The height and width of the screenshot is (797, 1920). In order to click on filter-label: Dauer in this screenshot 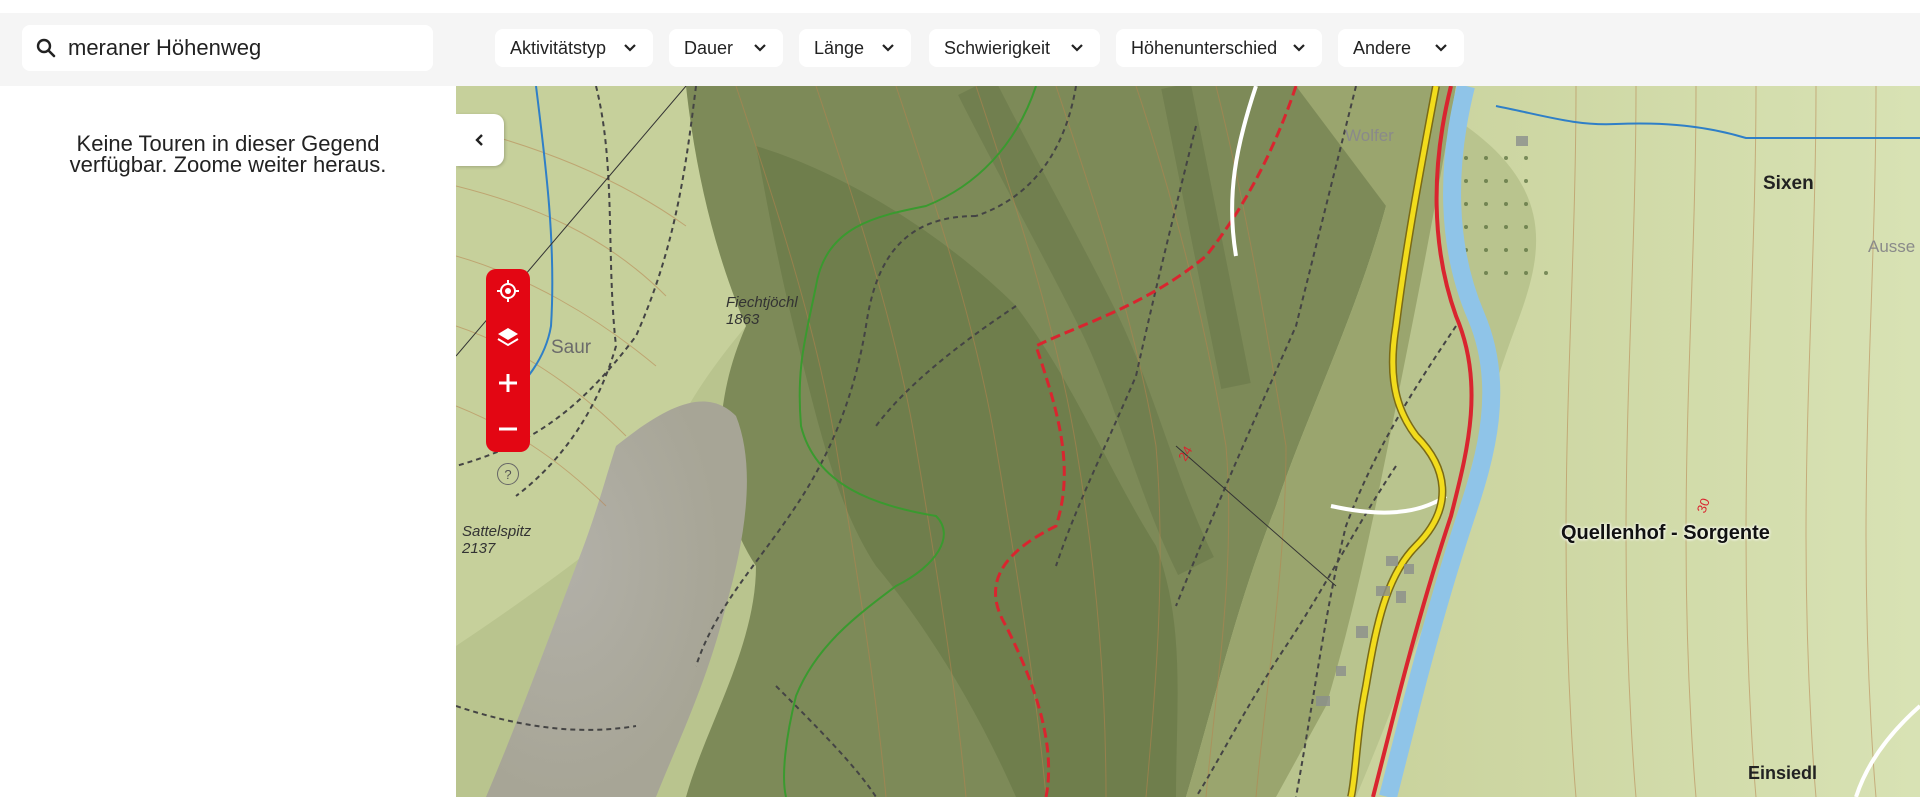, I will do `click(709, 47)`.